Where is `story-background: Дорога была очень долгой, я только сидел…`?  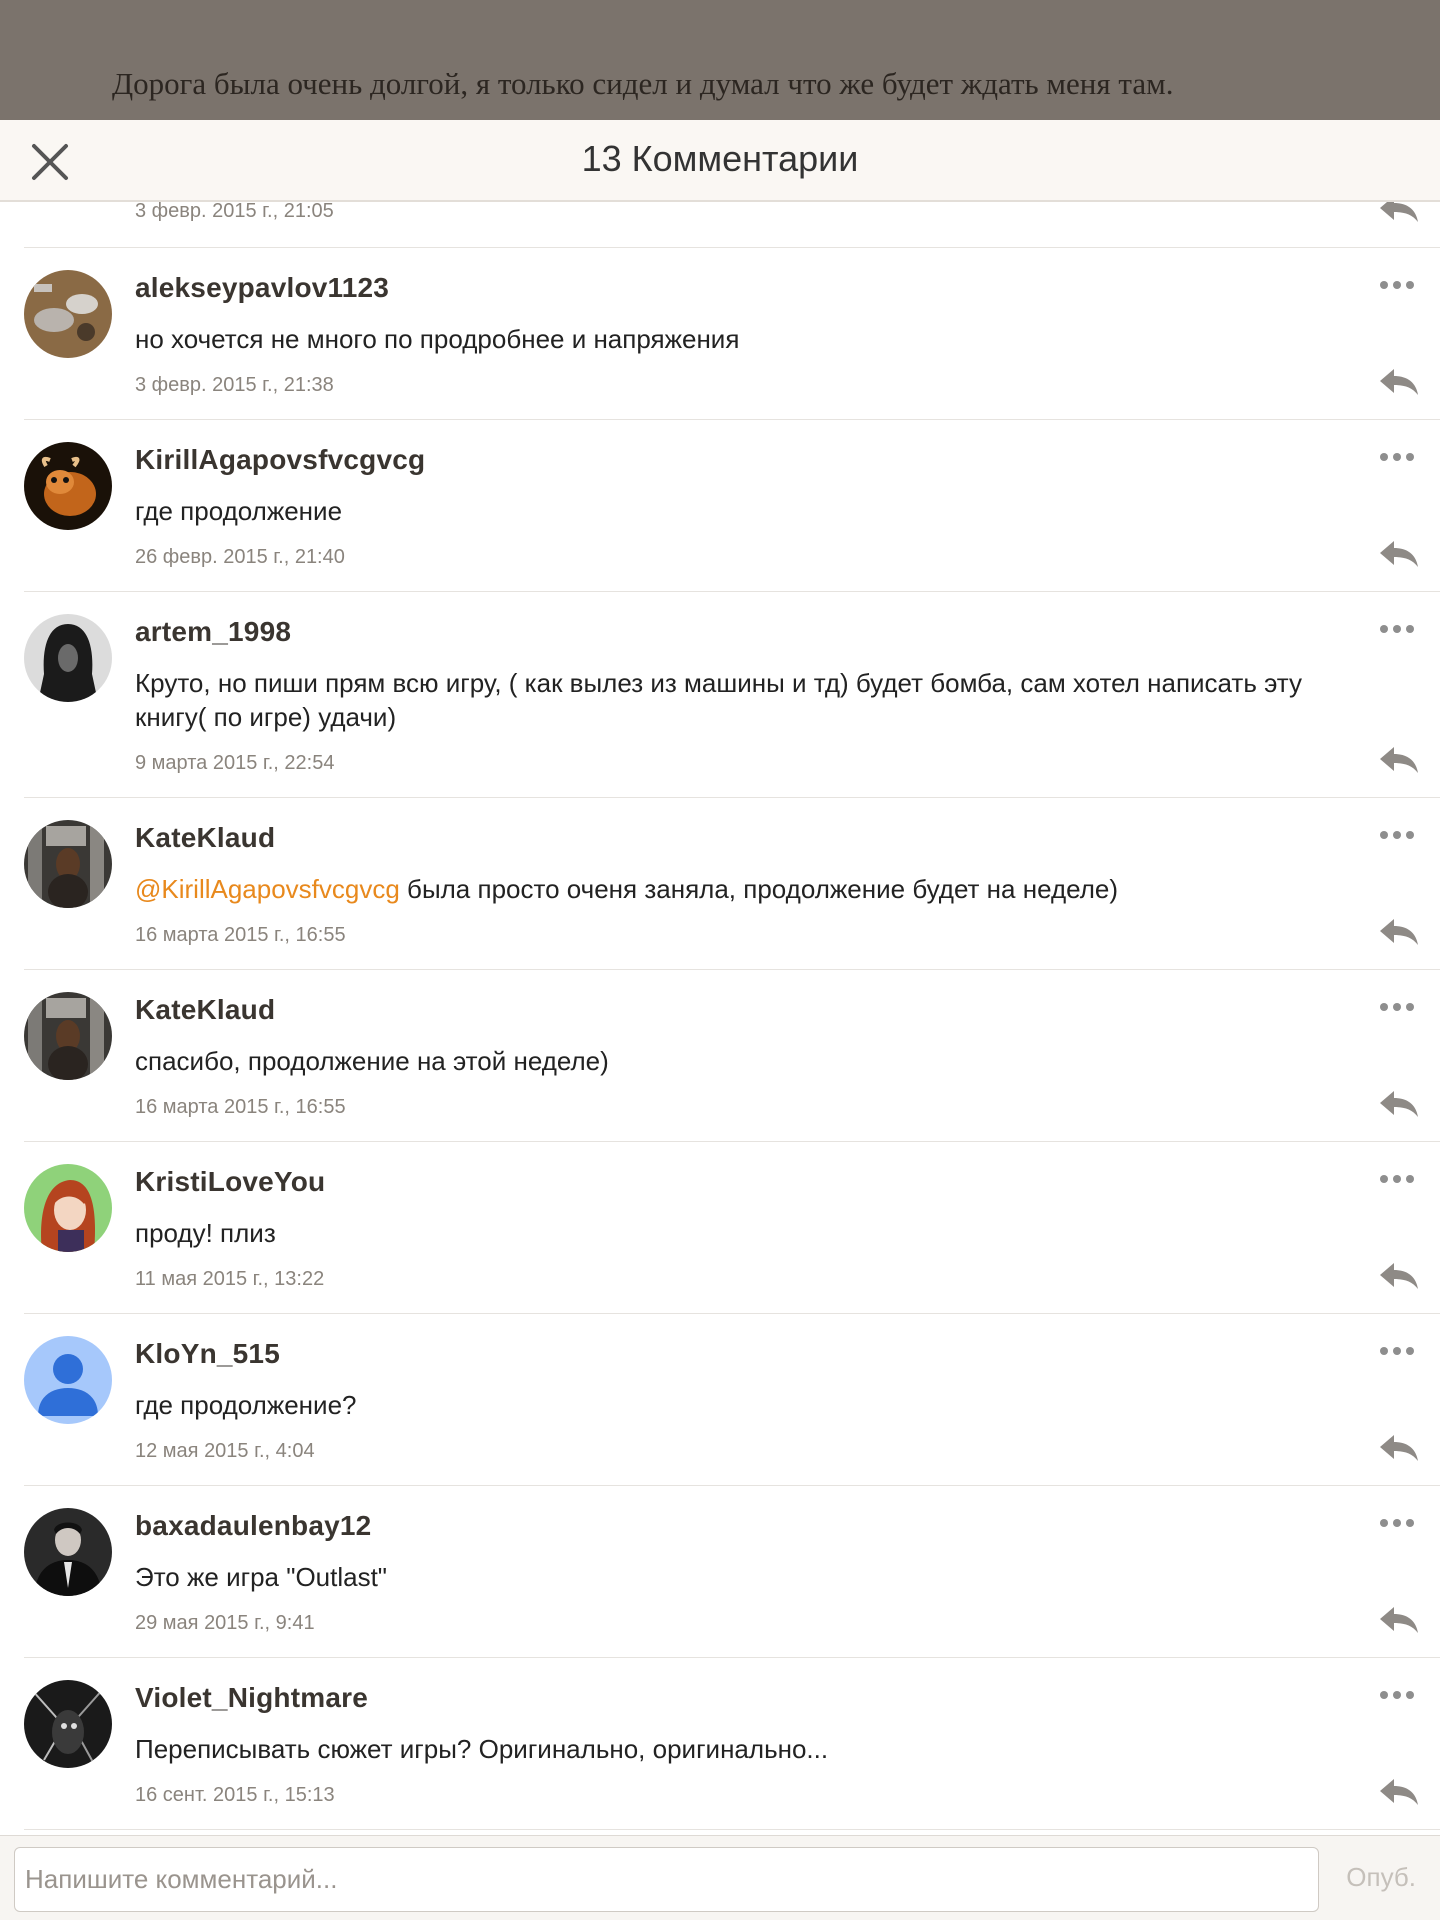
story-background: Дорога была очень долгой, я только сидел… is located at coordinates (720, 60).